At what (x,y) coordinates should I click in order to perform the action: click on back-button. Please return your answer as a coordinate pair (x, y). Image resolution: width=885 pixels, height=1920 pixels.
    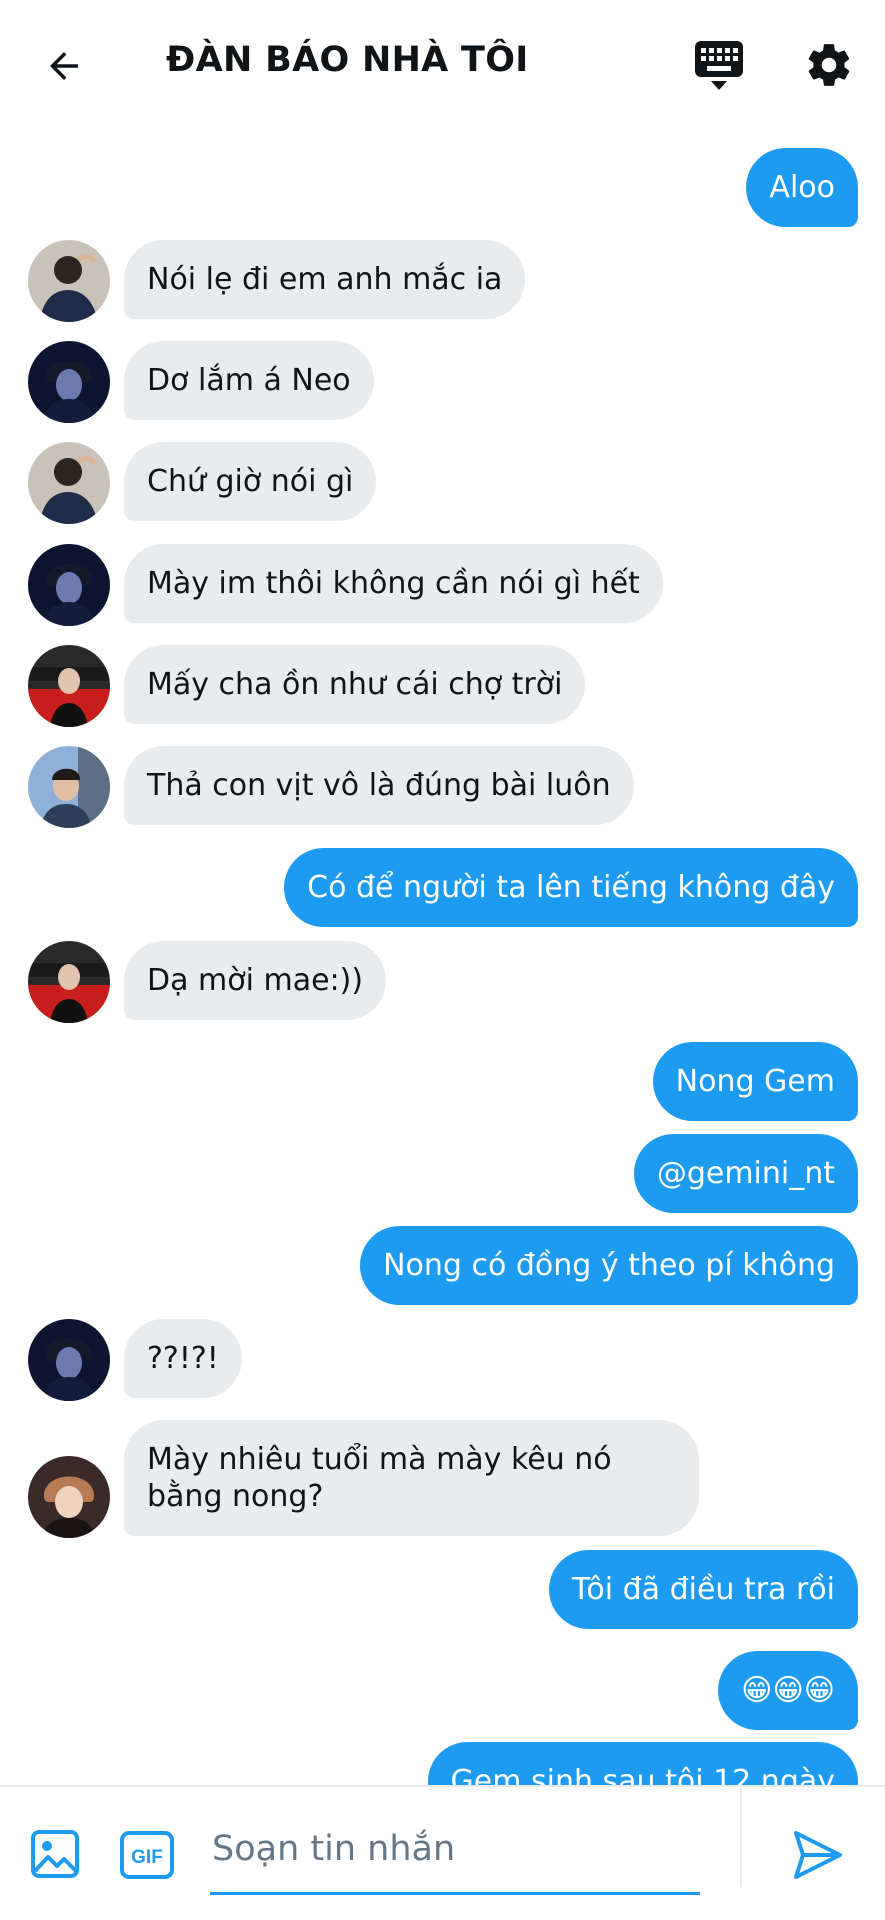
    Looking at the image, I should click on (64, 66).